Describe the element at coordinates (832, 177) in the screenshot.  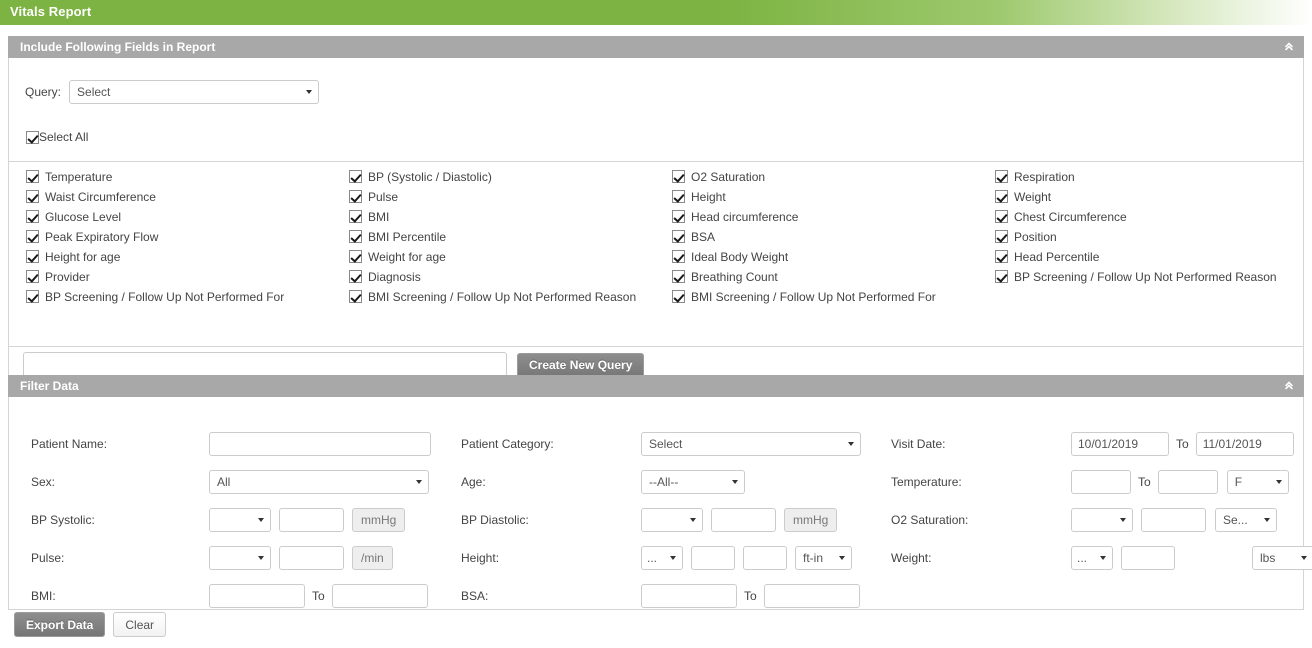
I see `field-checkbox-item: O2 Saturation` at that location.